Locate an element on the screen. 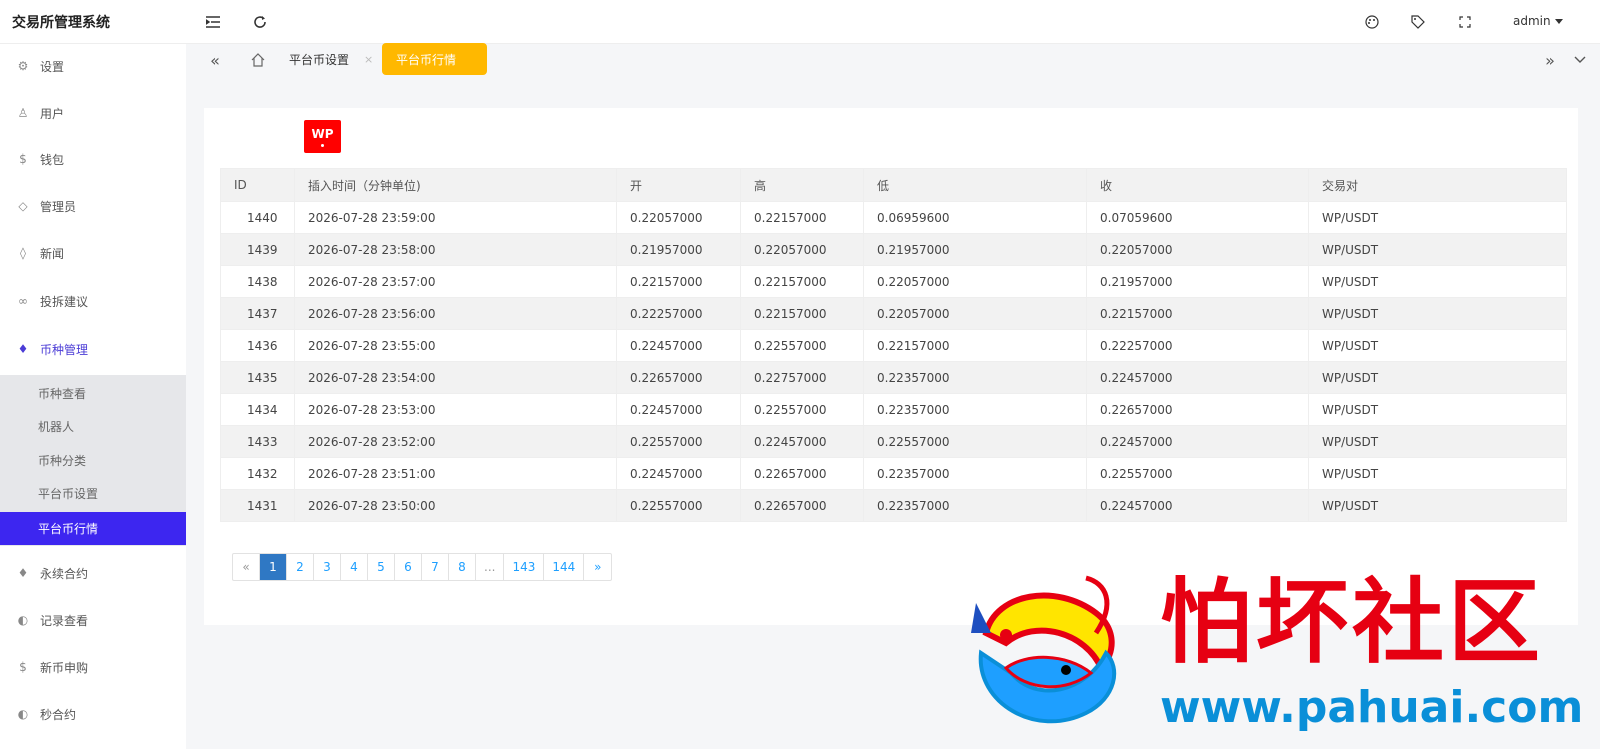  submenu-item-platform-coin-market: 平台币行情 is located at coordinates (93, 528).